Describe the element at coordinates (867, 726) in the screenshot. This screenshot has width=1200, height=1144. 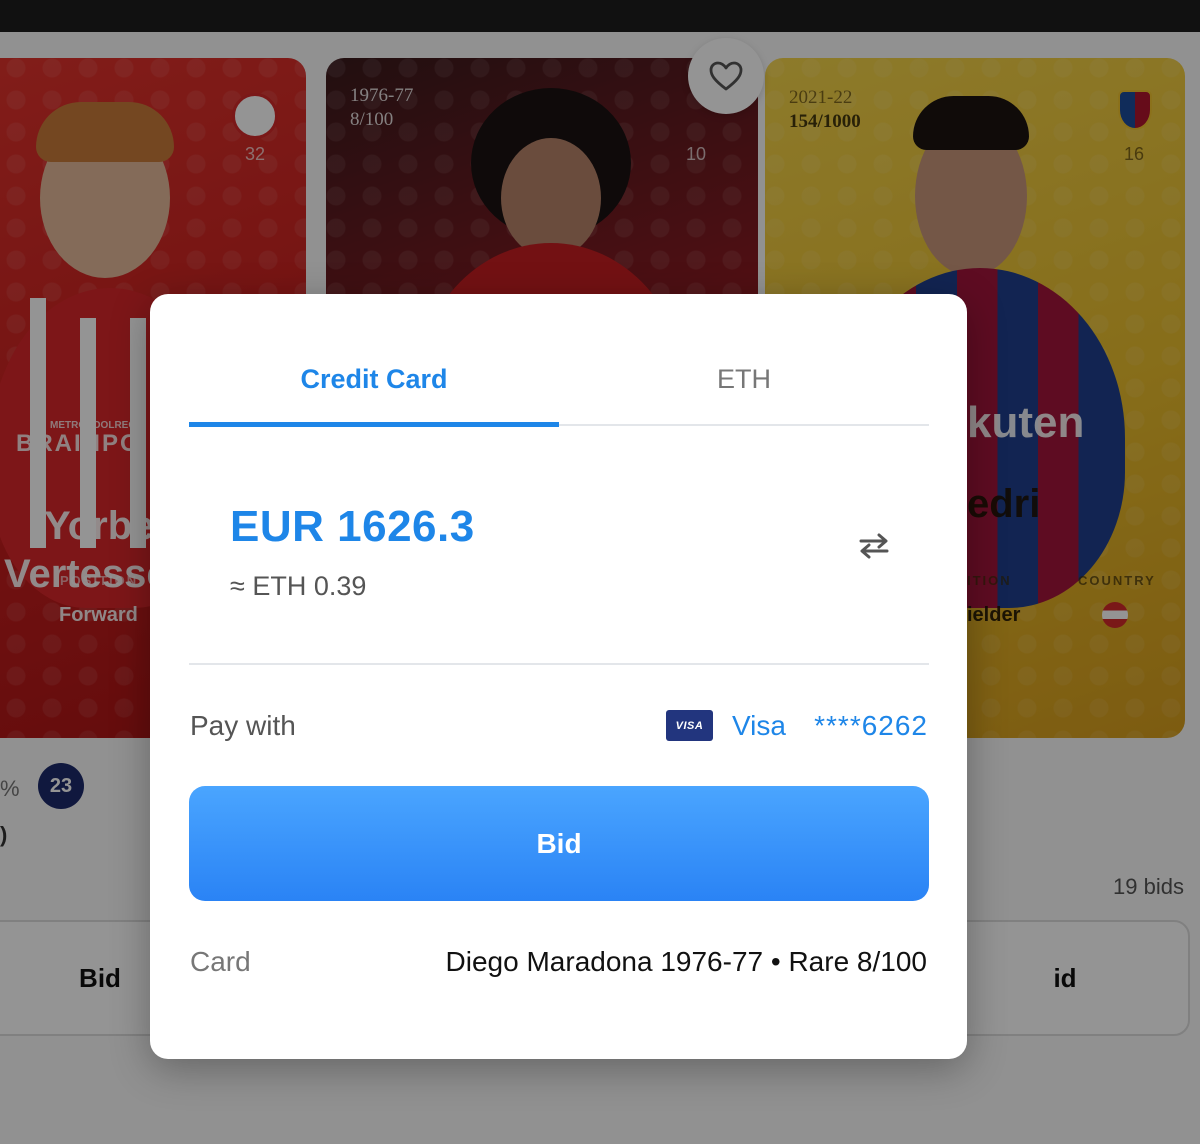
I see `payment-card-digits: ****6262` at that location.